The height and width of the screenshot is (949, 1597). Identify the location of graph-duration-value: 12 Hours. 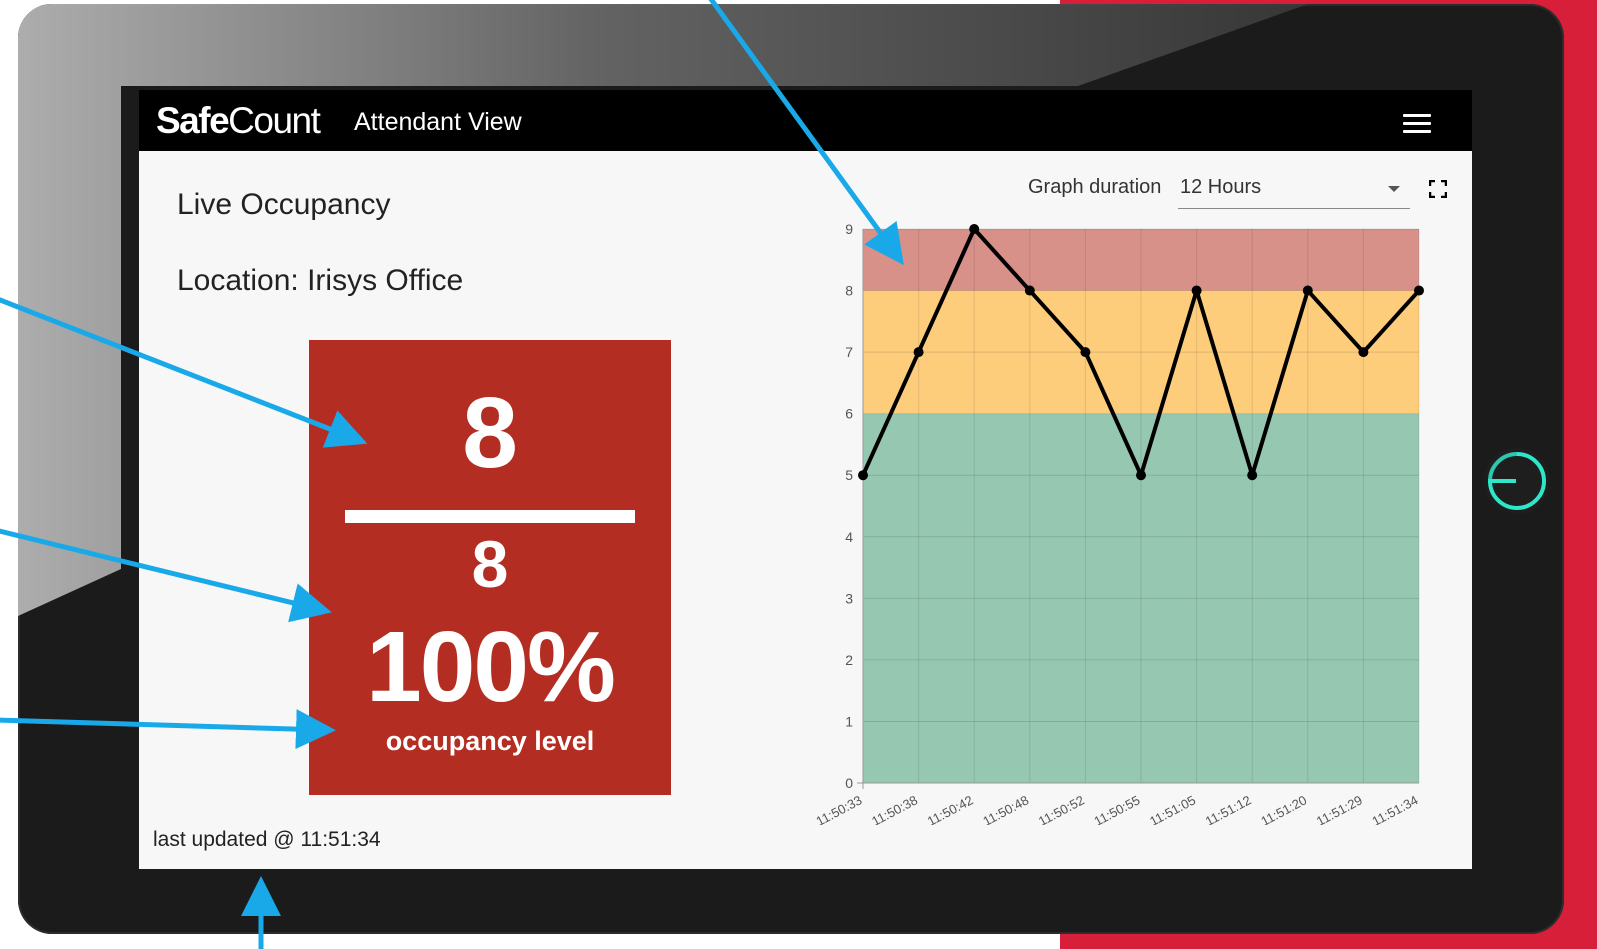
(1221, 187).